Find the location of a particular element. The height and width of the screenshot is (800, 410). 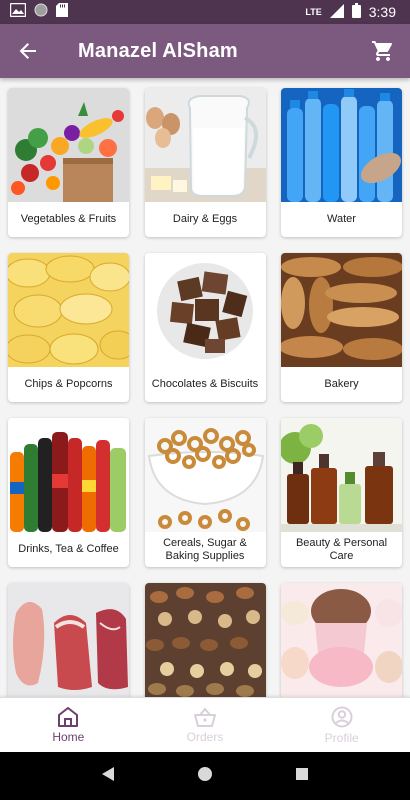

lte-label: LTE is located at coordinates (313, 12).